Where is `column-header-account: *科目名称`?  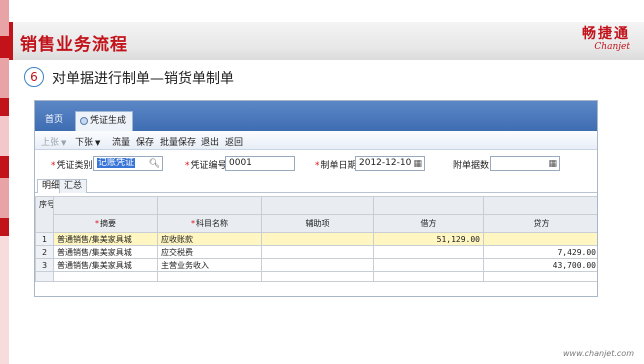 column-header-account: *科目名称 is located at coordinates (209, 223).